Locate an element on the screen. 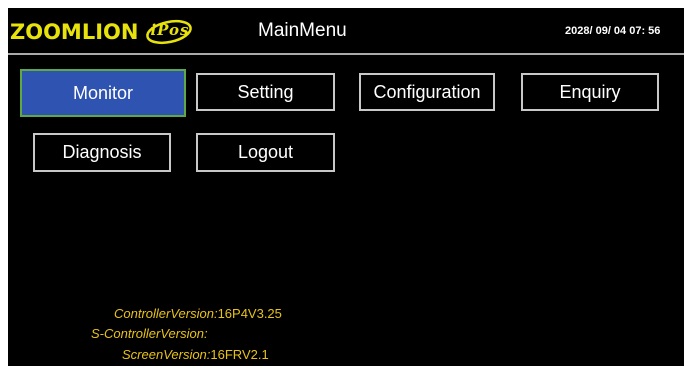 This screenshot has height=366, width=684. logo-text: ZOOMLION is located at coordinates (74, 32).